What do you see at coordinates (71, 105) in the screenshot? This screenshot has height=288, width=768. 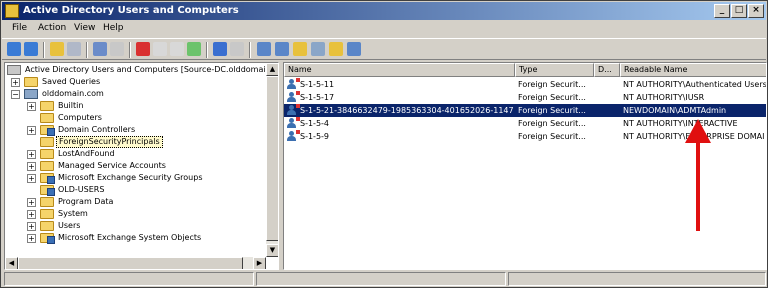 I see `tree-item-label: Builtin` at bounding box center [71, 105].